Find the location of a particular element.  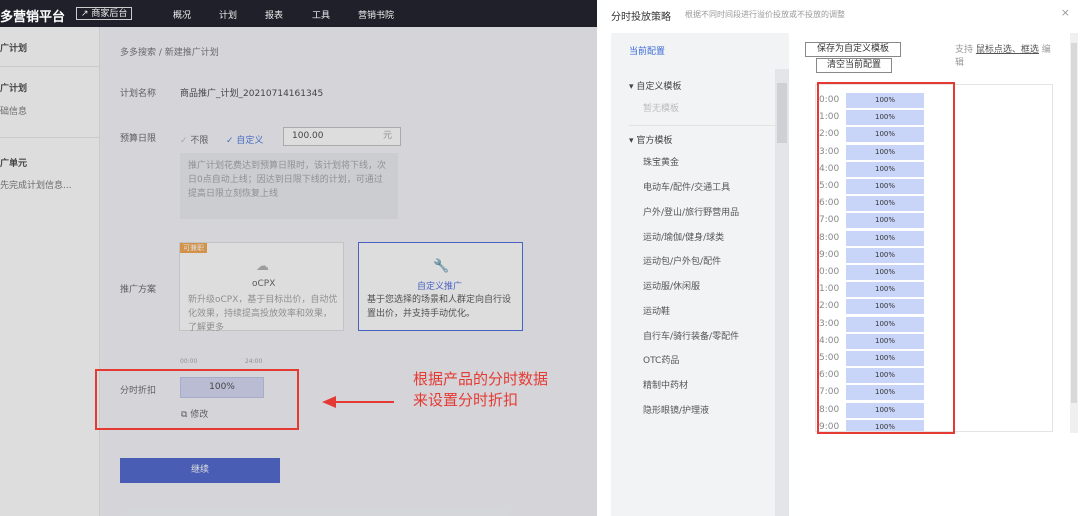

highlight-box is located at coordinates (197, 399).